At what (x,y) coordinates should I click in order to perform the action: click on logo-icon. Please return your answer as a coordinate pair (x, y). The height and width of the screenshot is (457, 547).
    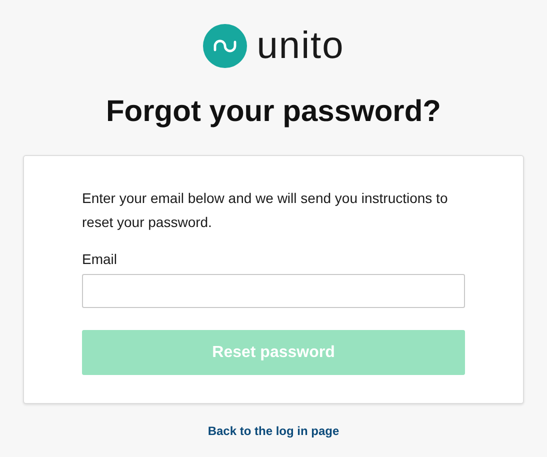
    Looking at the image, I should click on (224, 46).